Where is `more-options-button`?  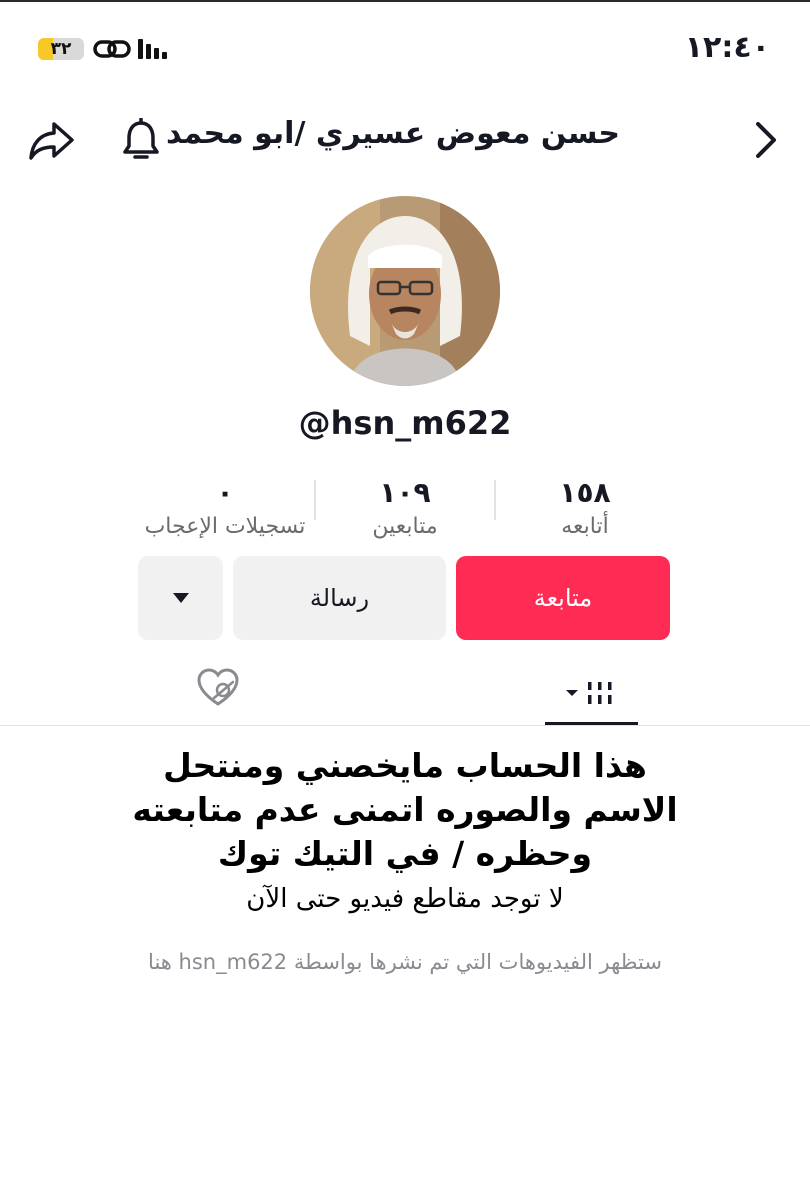 more-options-button is located at coordinates (180, 598).